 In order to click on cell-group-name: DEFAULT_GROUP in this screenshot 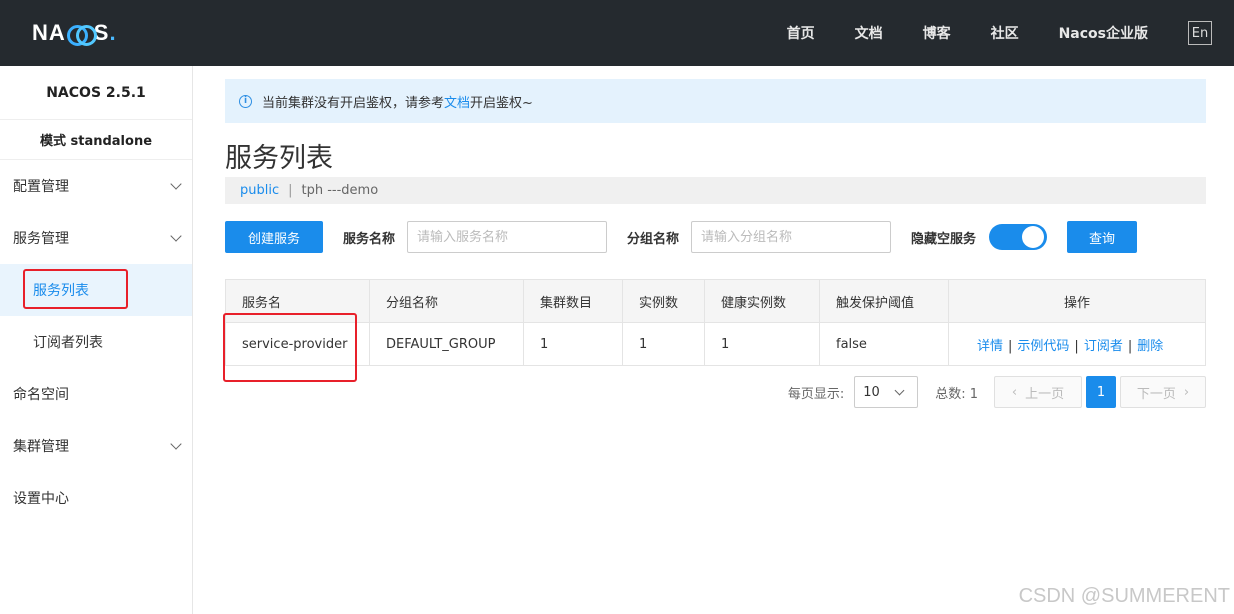, I will do `click(446, 344)`.